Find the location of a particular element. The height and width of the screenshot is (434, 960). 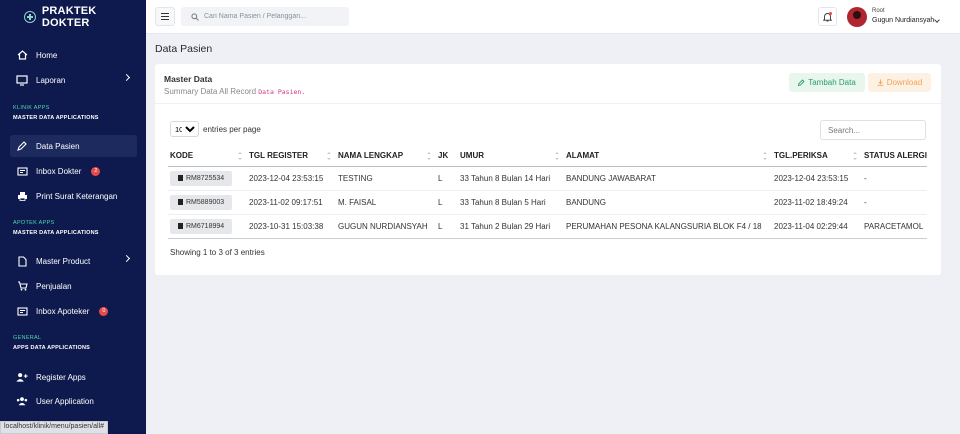

card-subtitle-code: Data Pasien. is located at coordinates (282, 92).